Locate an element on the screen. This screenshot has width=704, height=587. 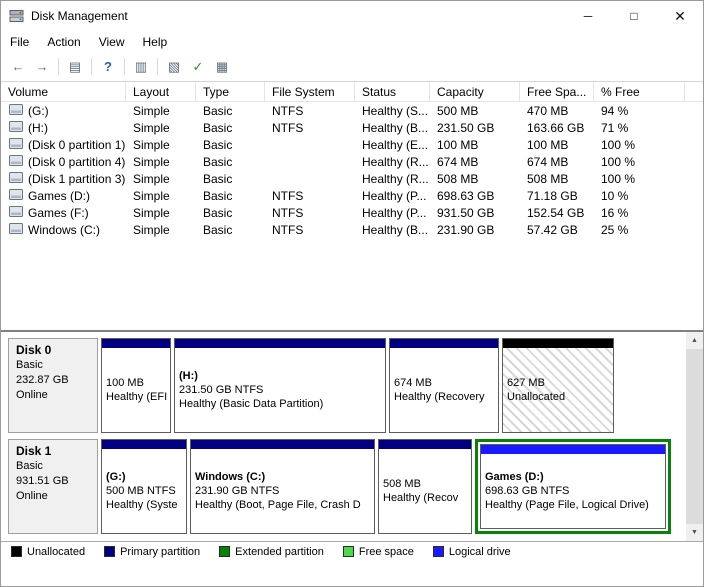
partition-status: Healthy (Syste is located at coordinates (142, 505).